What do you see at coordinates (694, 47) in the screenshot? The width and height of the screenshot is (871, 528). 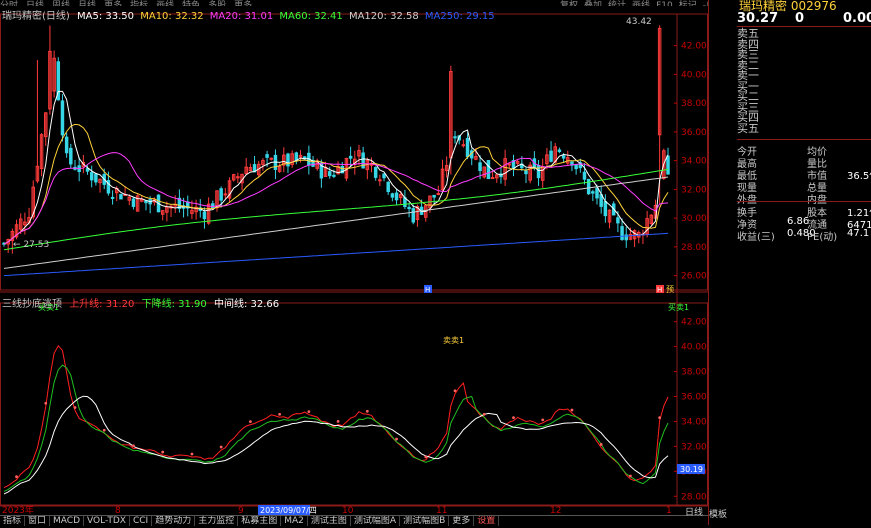 I see `main-tick-label: 42.00` at bounding box center [694, 47].